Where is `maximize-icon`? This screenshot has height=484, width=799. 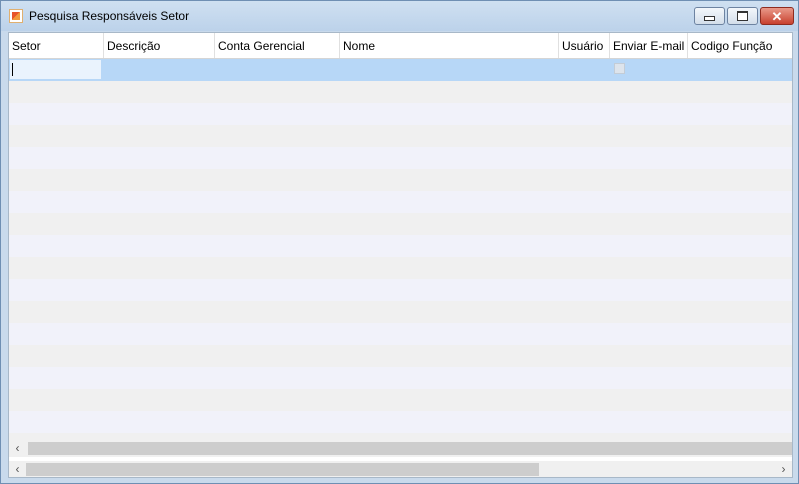
maximize-icon is located at coordinates (742, 16).